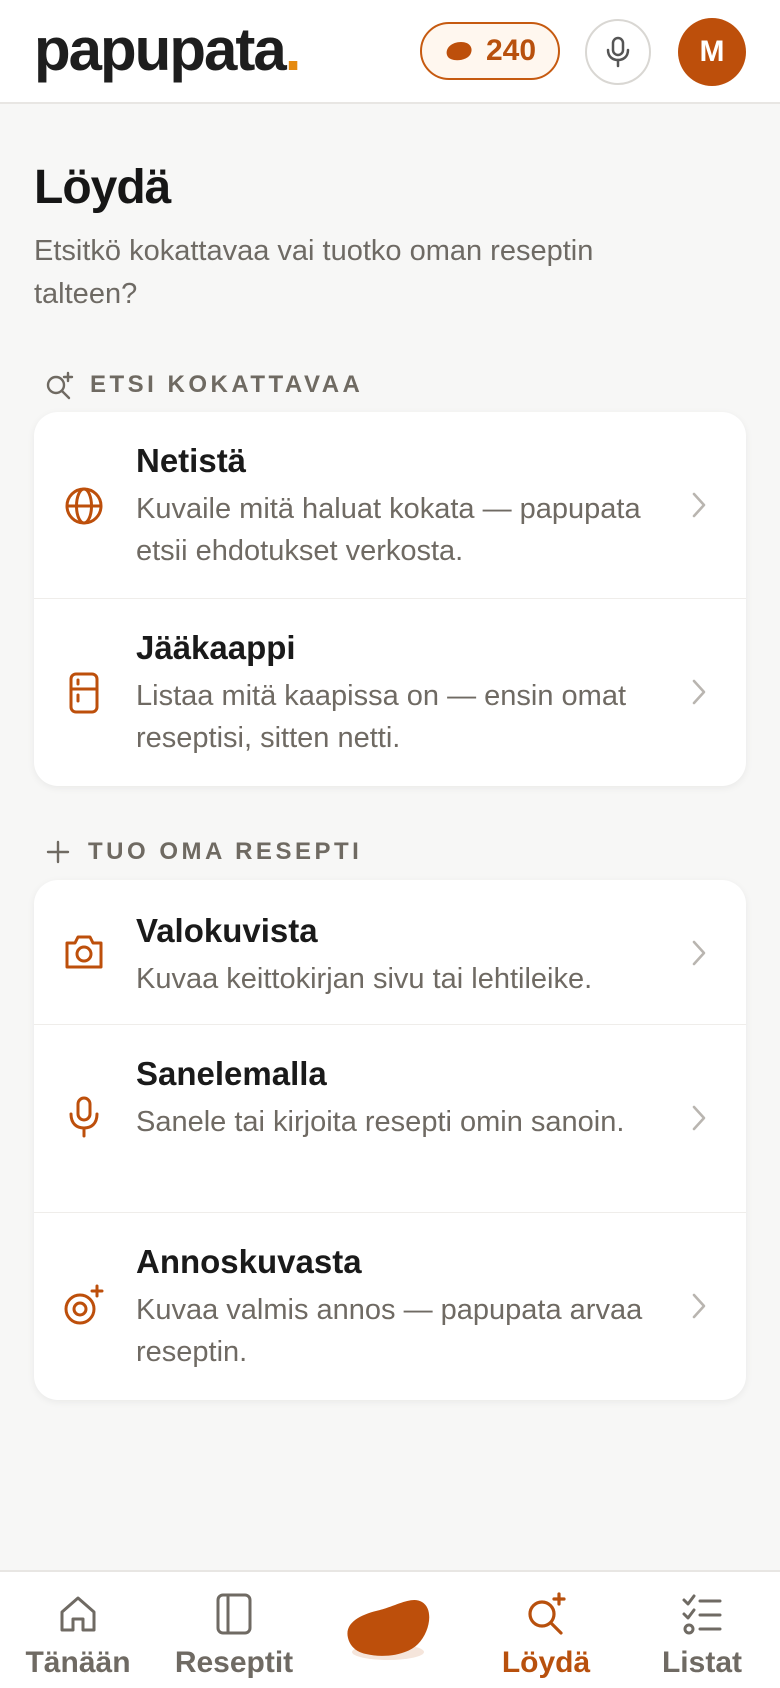 Image resolution: width=780 pixels, height=1688 pixels. Describe the element at coordinates (84, 693) in the screenshot. I see `fridge-icon` at that location.